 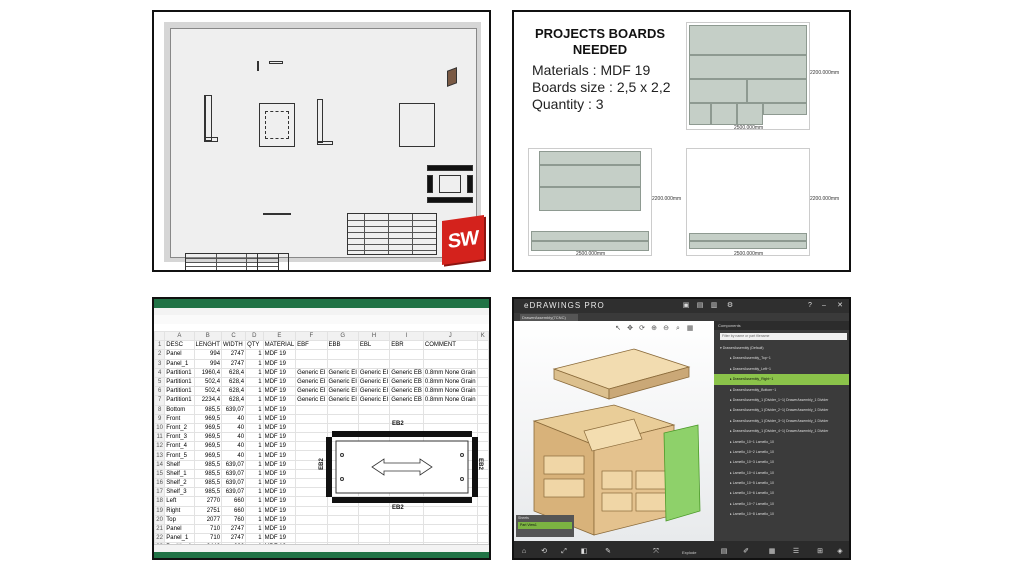 I want to click on cell: Right, so click(x=179, y=510).